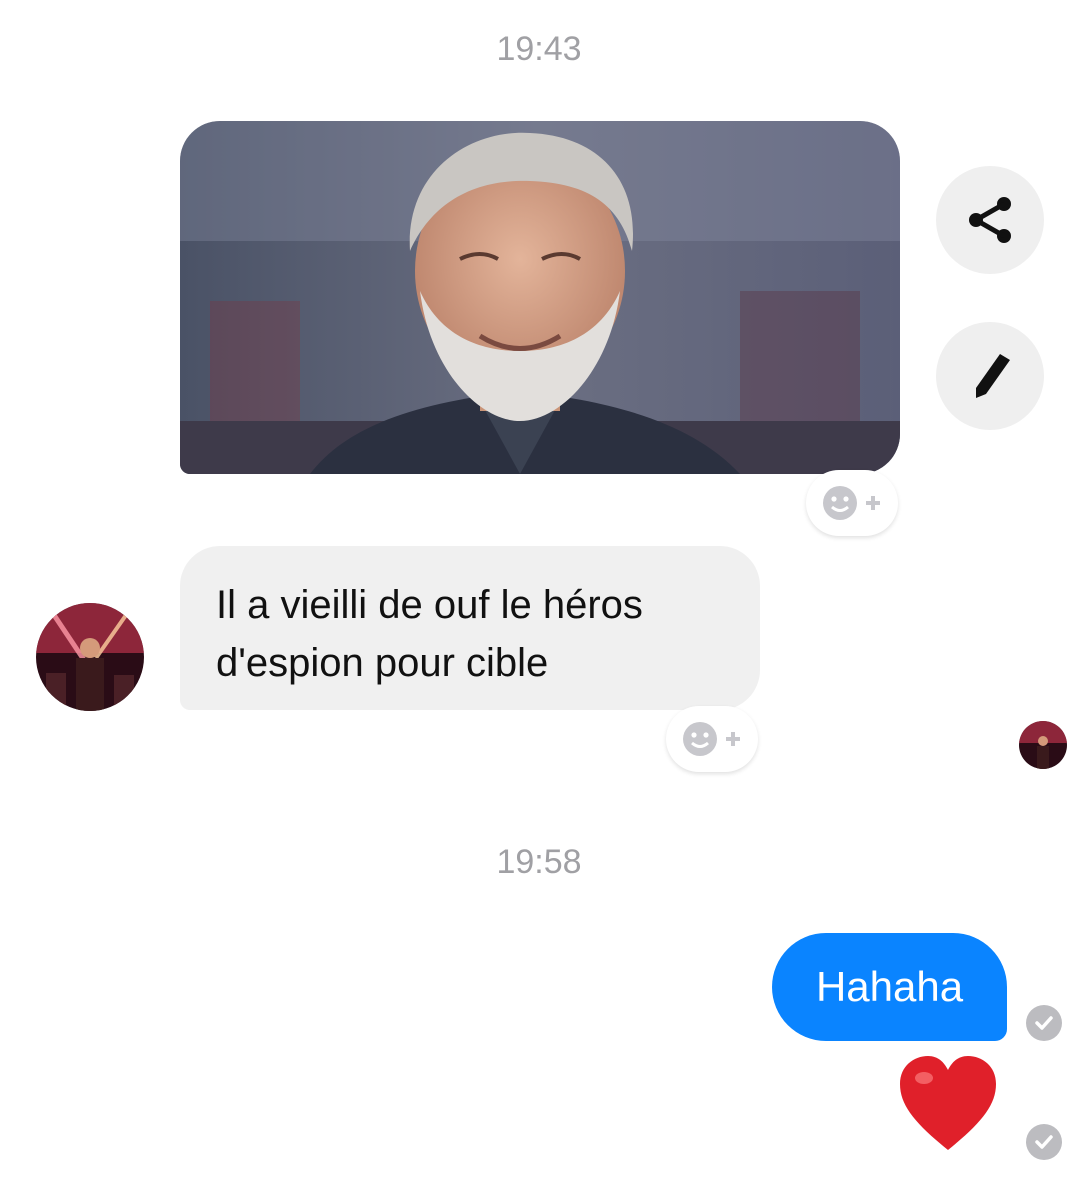  Describe the element at coordinates (993, 376) in the screenshot. I see `pencil-icon` at that location.